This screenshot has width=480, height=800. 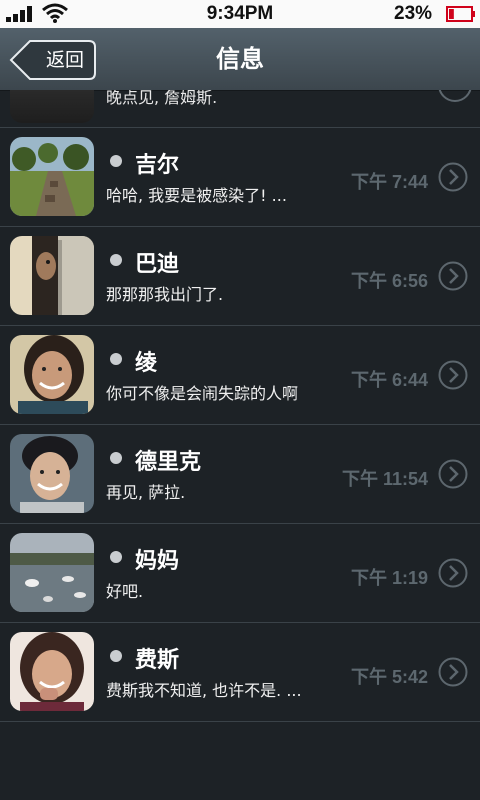 I want to click on message-time: 下午 7:44, so click(x=389, y=182).